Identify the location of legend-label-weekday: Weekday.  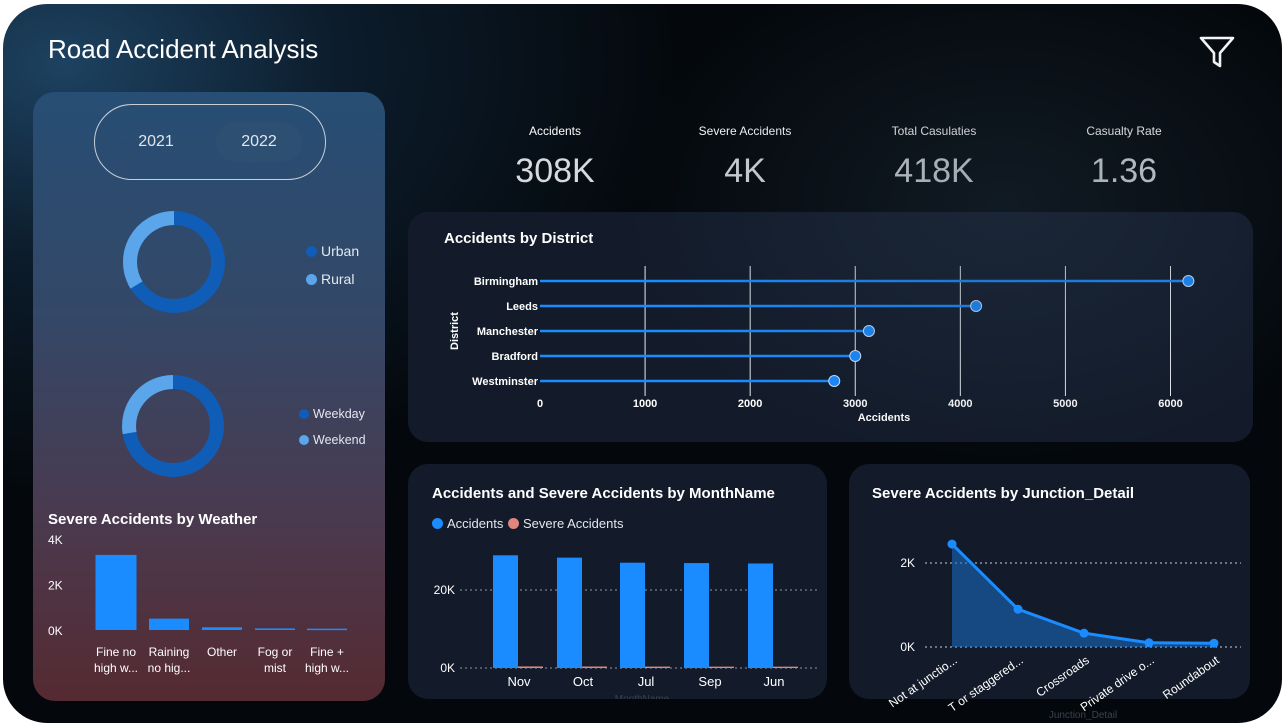
(339, 414).